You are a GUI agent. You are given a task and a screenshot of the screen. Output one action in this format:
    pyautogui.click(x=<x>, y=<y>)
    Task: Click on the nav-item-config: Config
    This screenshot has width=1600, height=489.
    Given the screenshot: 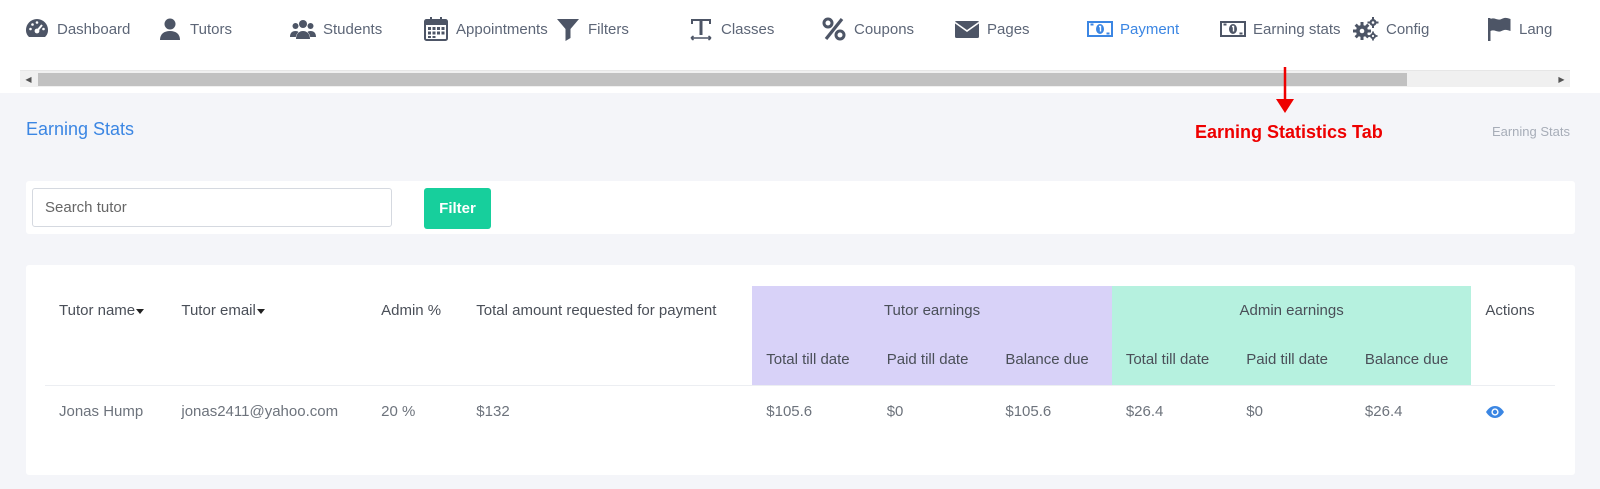 What is the action you would take?
    pyautogui.click(x=1391, y=29)
    